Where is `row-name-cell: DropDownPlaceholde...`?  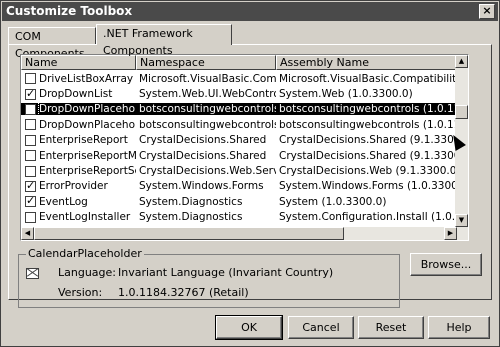 row-name-cell: DropDownPlaceholde... is located at coordinates (78, 109).